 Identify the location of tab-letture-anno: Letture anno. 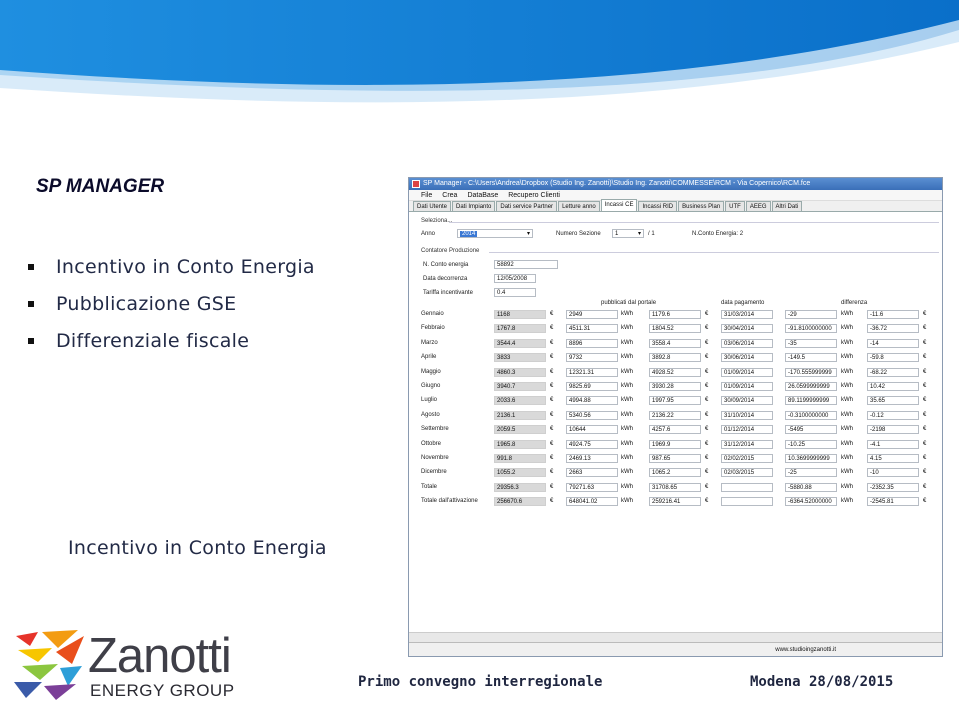
(579, 206).